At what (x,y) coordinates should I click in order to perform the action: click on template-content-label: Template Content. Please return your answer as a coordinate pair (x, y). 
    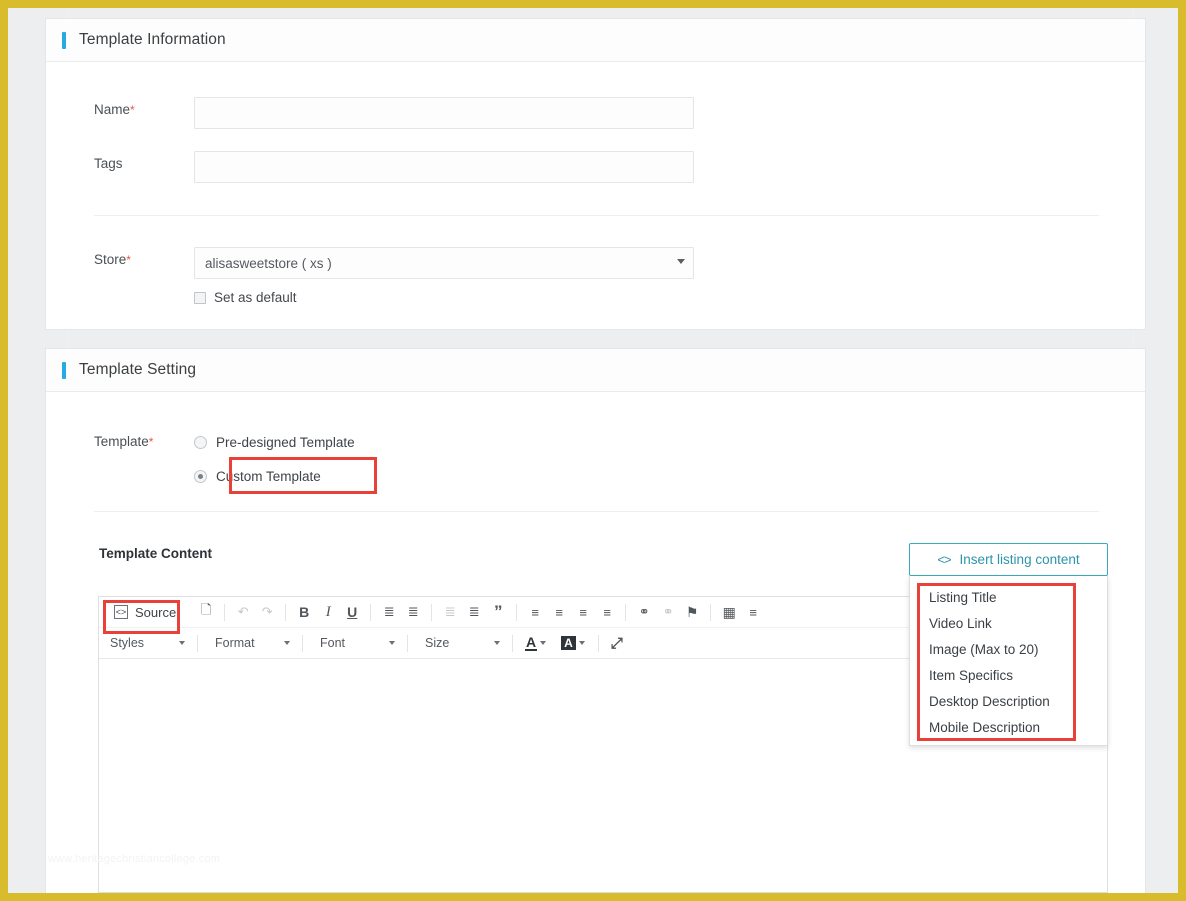
    Looking at the image, I should click on (156, 553).